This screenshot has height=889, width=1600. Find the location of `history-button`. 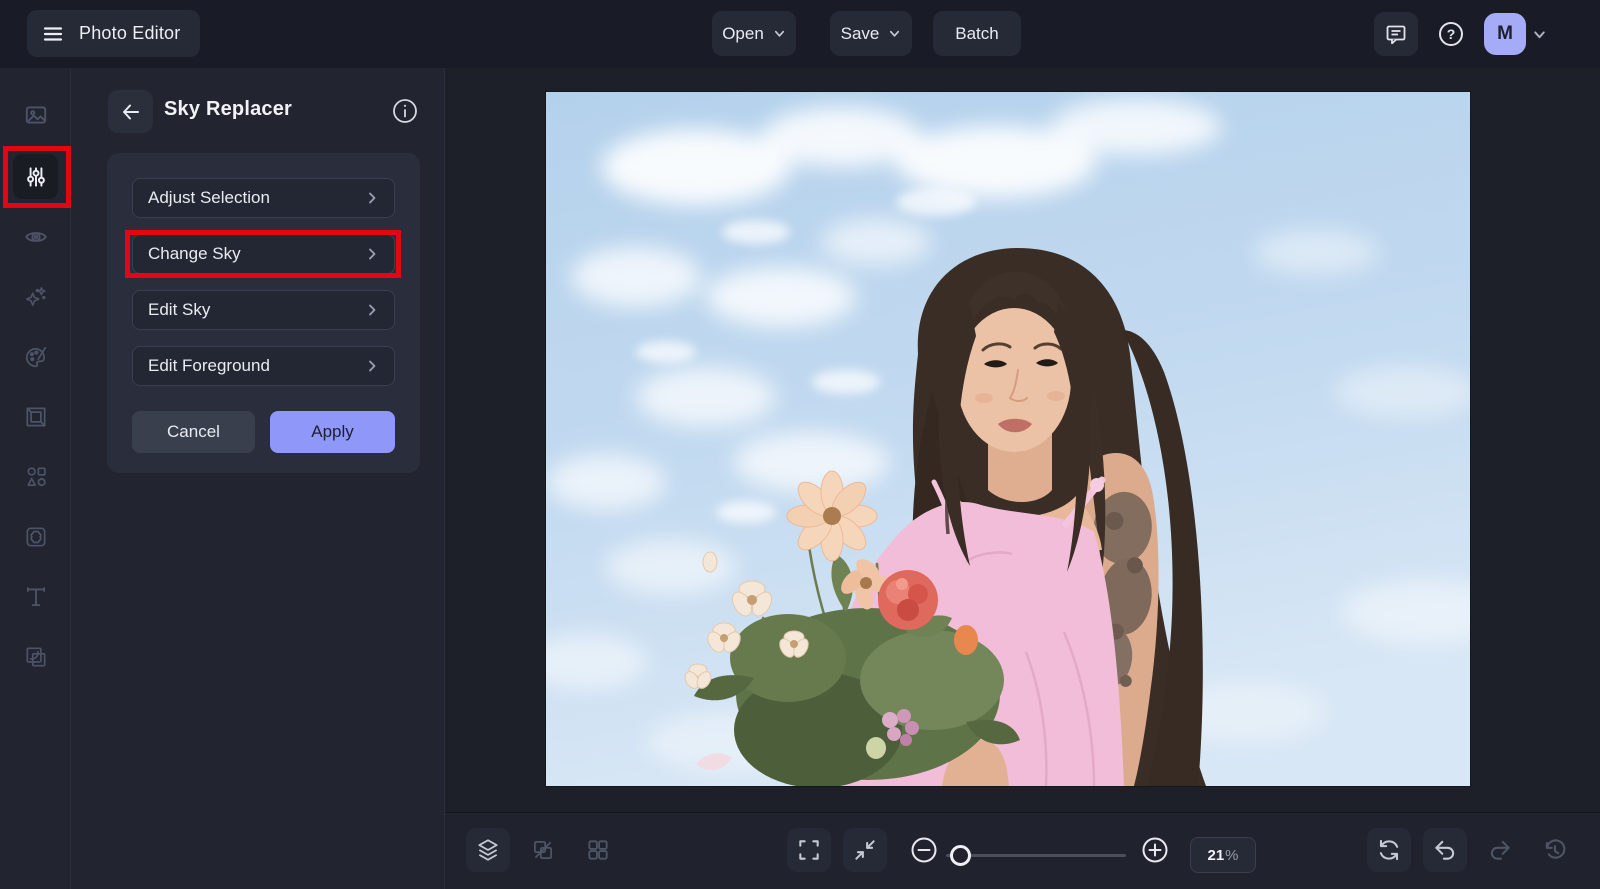

history-button is located at coordinates (1555, 850).